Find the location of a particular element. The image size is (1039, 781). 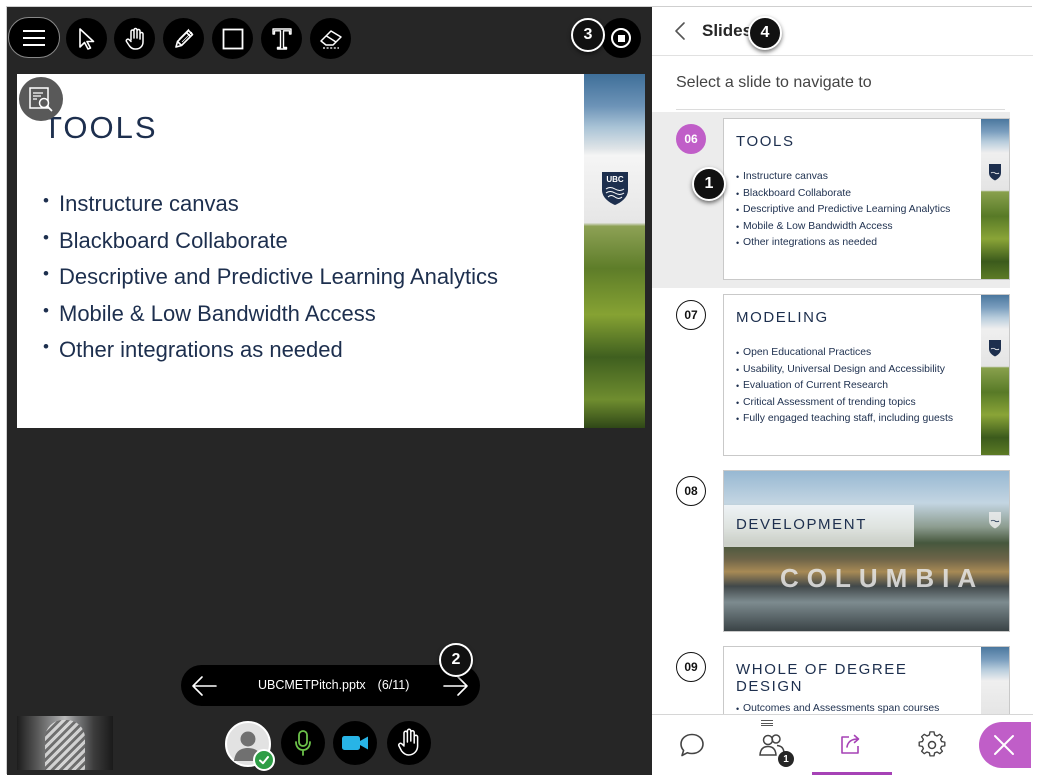

thumbnail-bullet: Critical Assessment of trending topics is located at coordinates (856, 403).